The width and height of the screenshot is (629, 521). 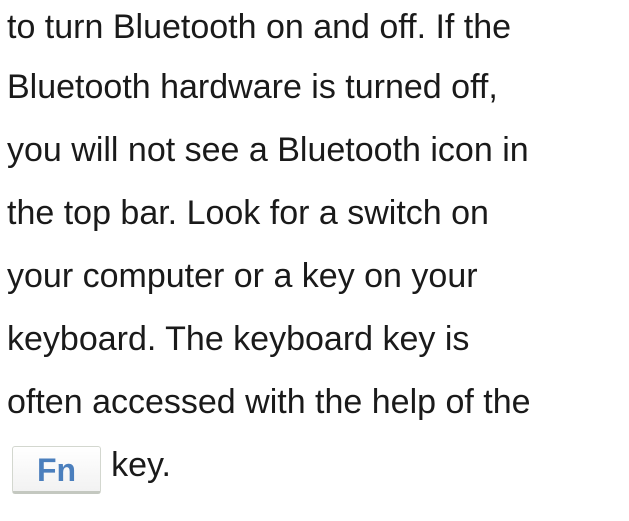 What do you see at coordinates (248, 213) in the screenshot?
I see `paragraph-line: the top bar. Look for a switch on` at bounding box center [248, 213].